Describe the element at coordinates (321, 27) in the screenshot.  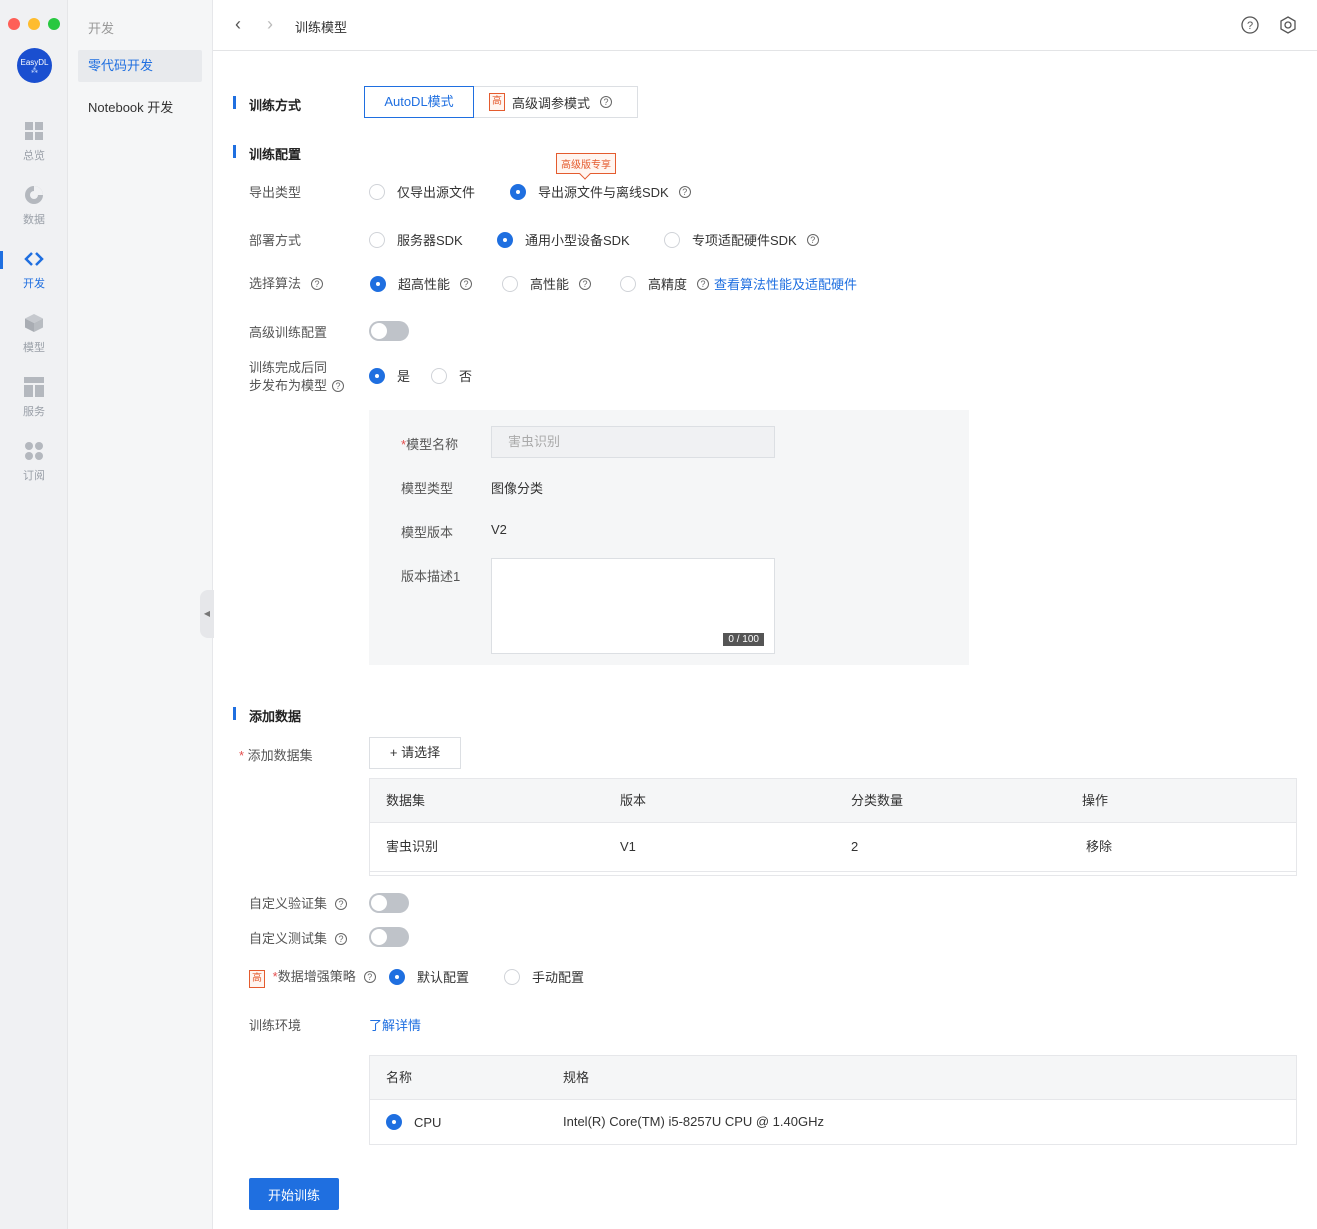
I see `page-title: 训练模型` at that location.